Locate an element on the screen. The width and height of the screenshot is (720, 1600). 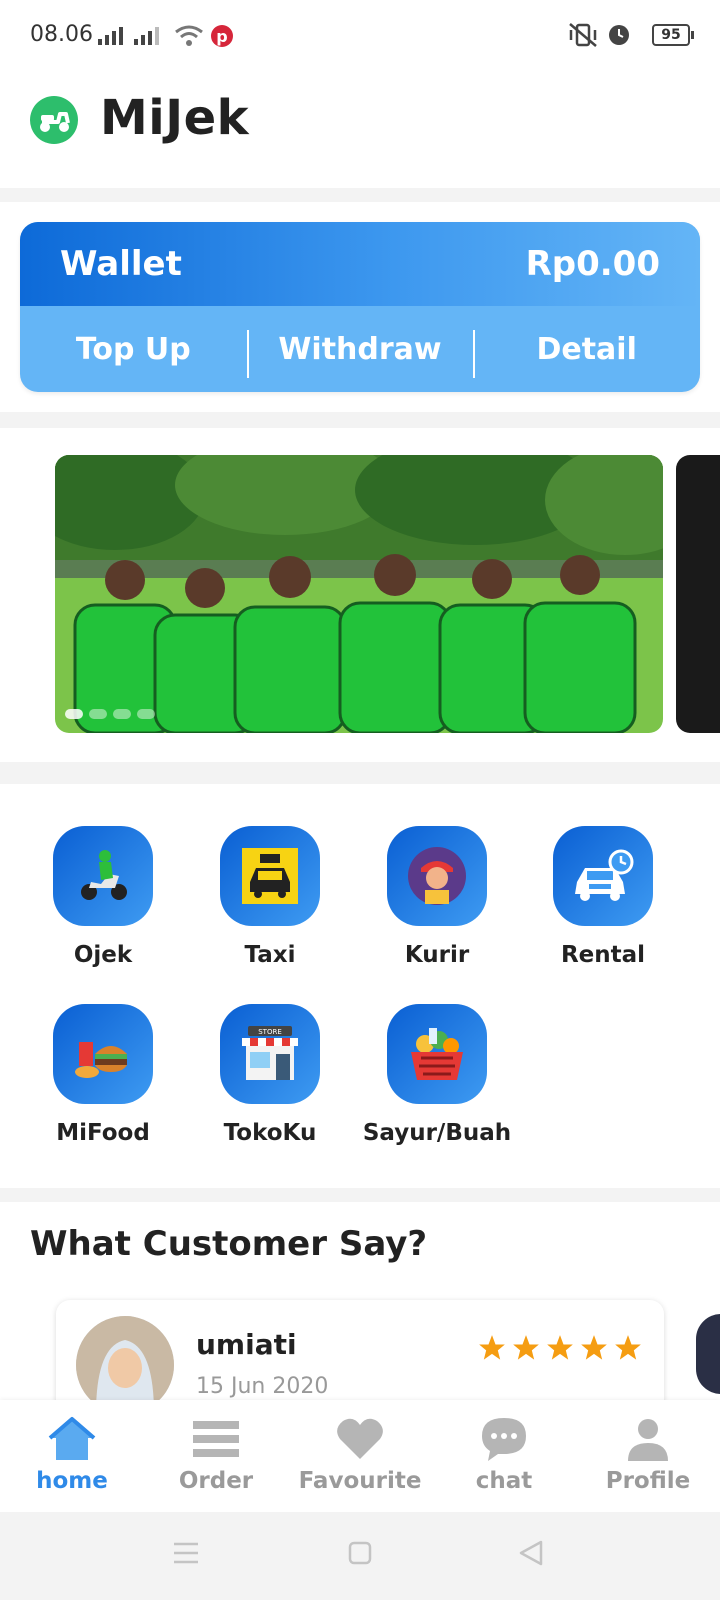
back-triangle-icon is located at coordinates (531, 1553).